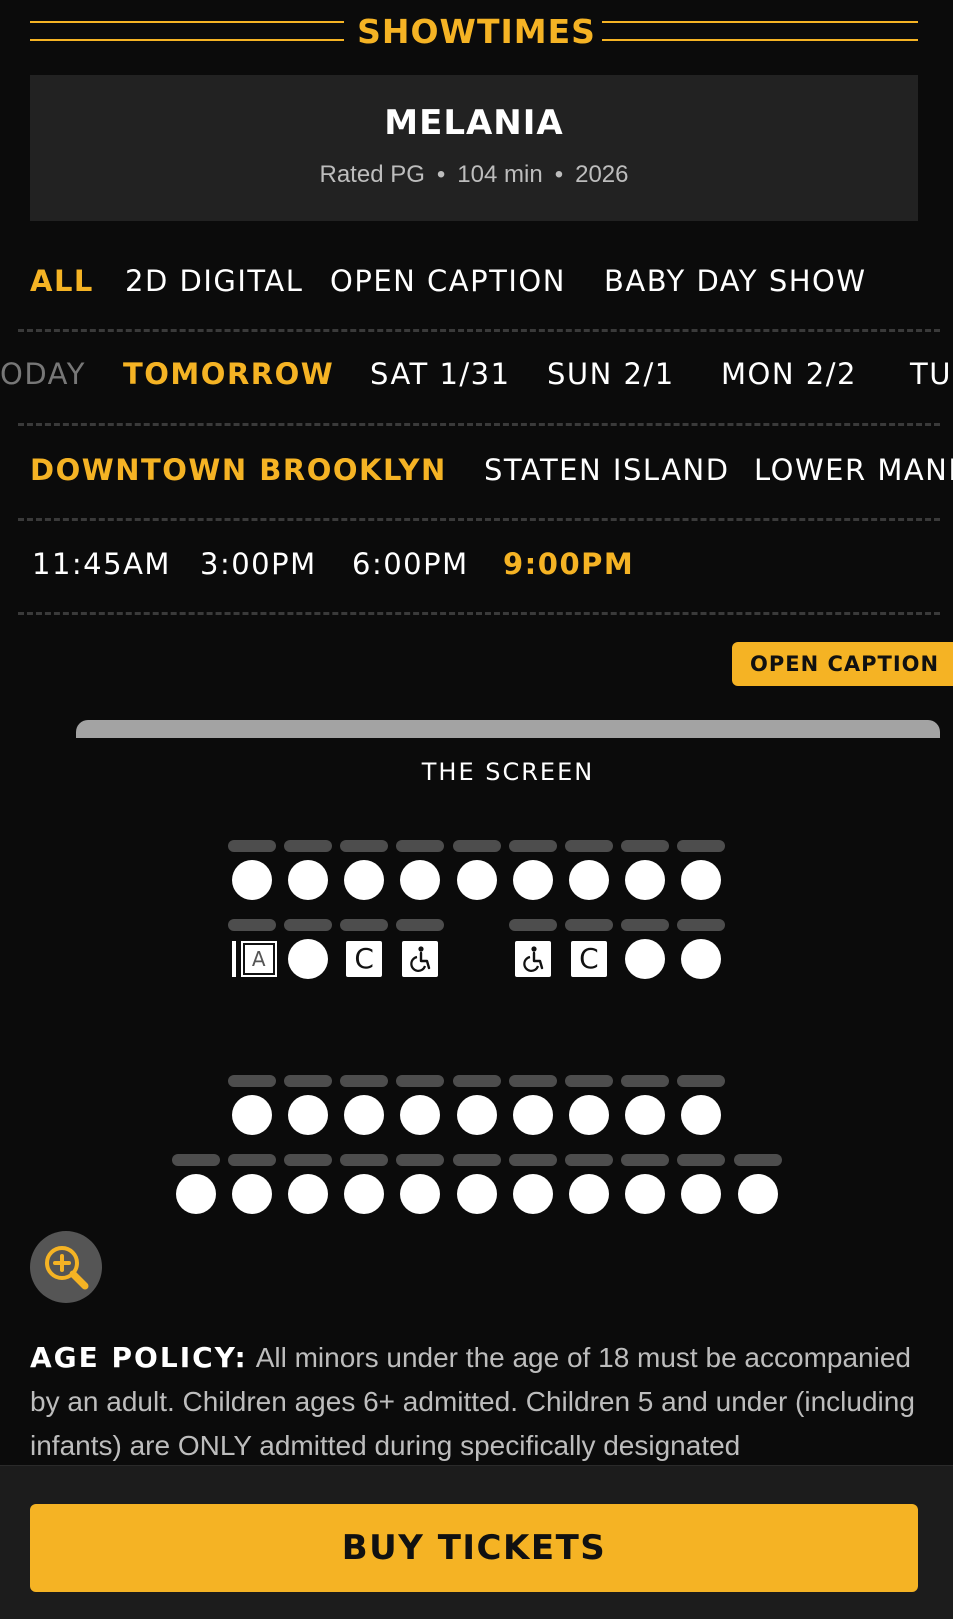  What do you see at coordinates (66, 1267) in the screenshot?
I see `zoom-button` at bounding box center [66, 1267].